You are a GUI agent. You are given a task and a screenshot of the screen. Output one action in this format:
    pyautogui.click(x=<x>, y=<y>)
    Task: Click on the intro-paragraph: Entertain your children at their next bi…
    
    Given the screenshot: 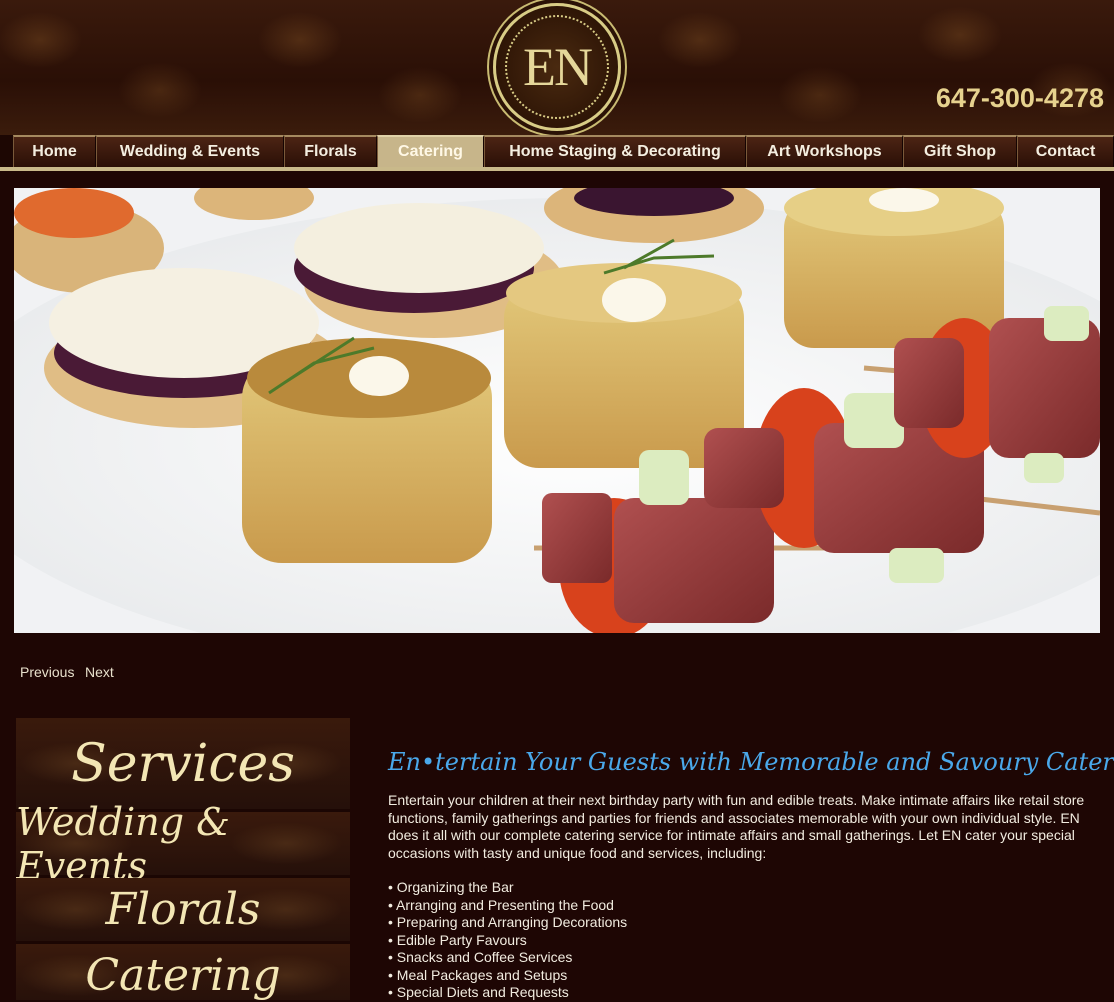 What is the action you would take?
    pyautogui.click(x=736, y=826)
    